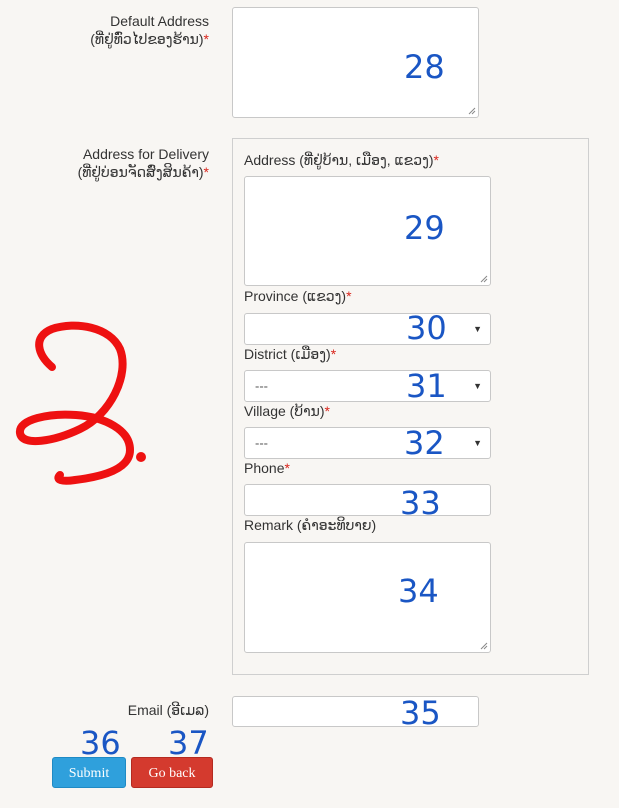 Image resolution: width=619 pixels, height=808 pixels. Describe the element at coordinates (426, 386) in the screenshot. I see `annotation-number: 31` at that location.